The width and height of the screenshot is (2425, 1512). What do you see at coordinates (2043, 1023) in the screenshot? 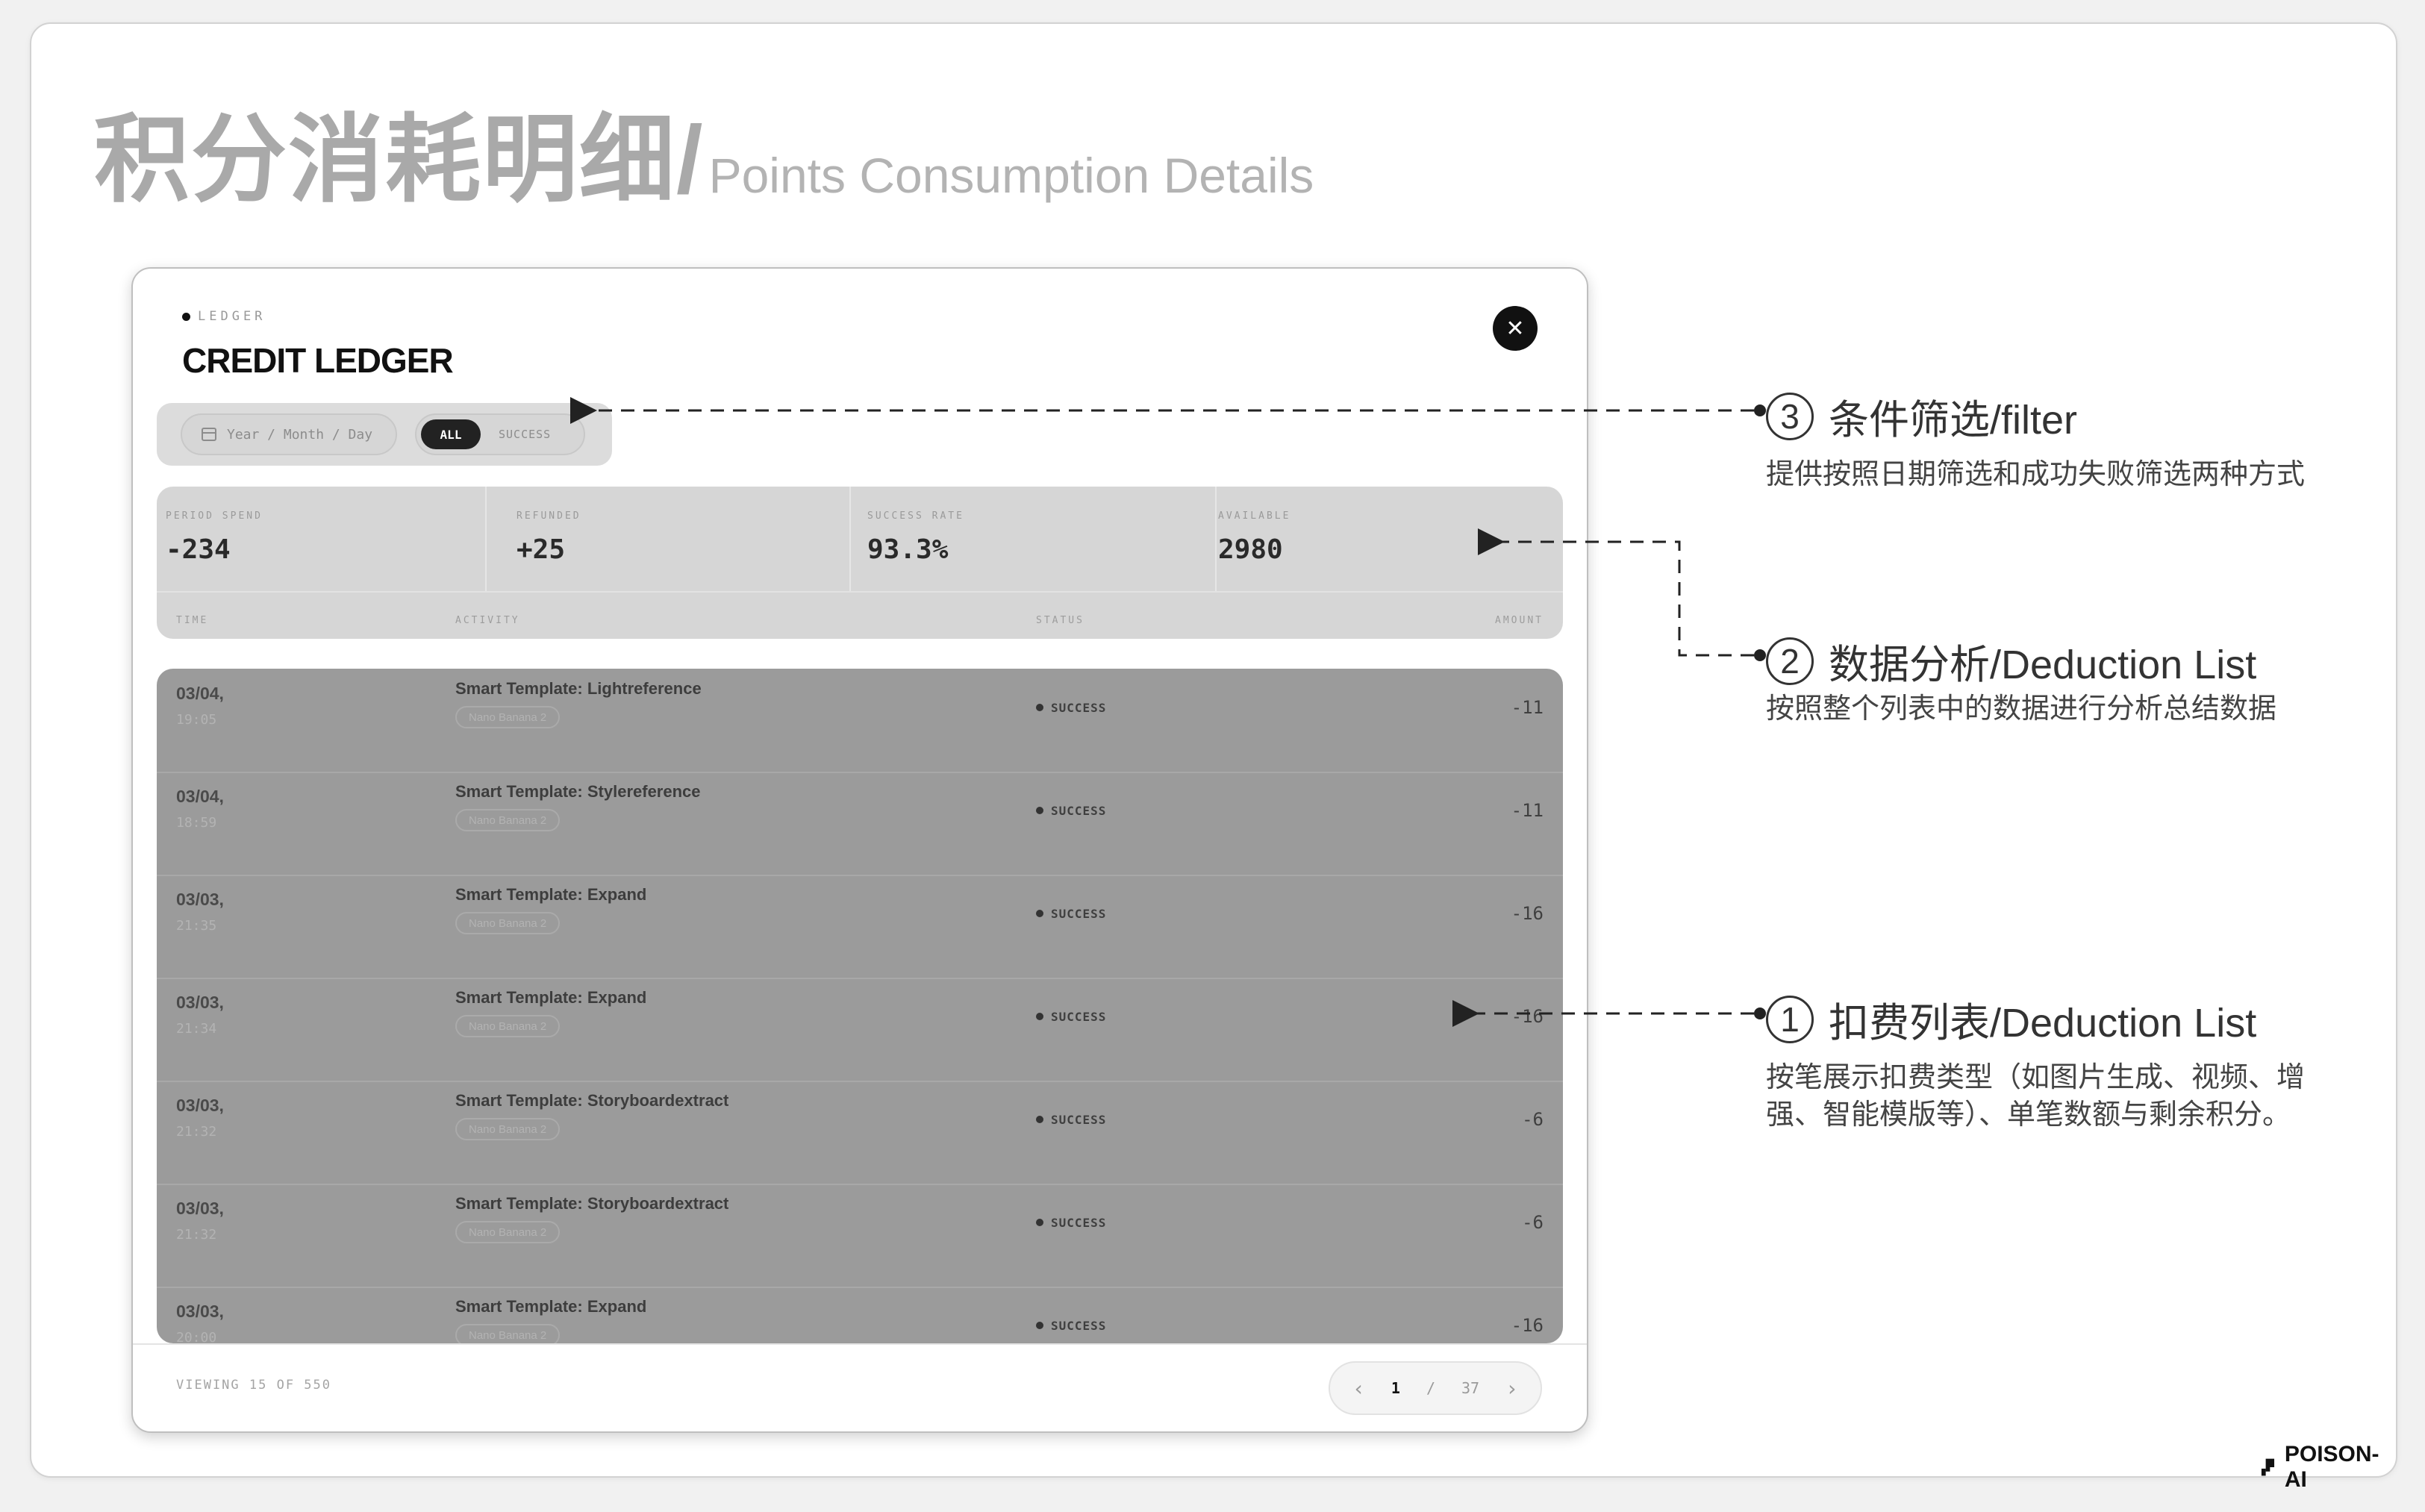
I see `annotation-title: 扣费列表/Deduction List` at bounding box center [2043, 1023].